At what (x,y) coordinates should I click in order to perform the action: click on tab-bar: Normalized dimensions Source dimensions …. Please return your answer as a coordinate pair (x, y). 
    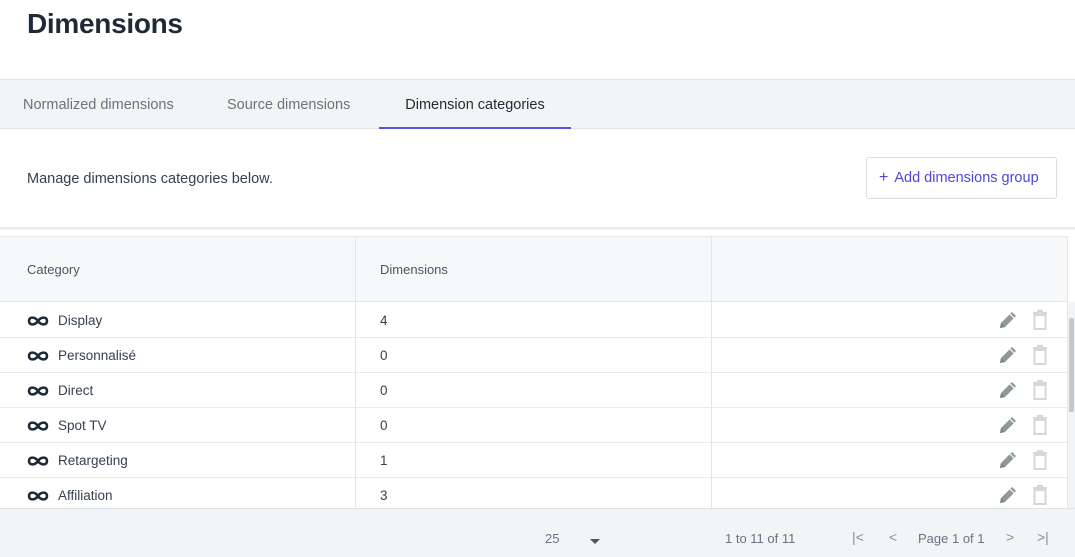
    Looking at the image, I should click on (537, 104).